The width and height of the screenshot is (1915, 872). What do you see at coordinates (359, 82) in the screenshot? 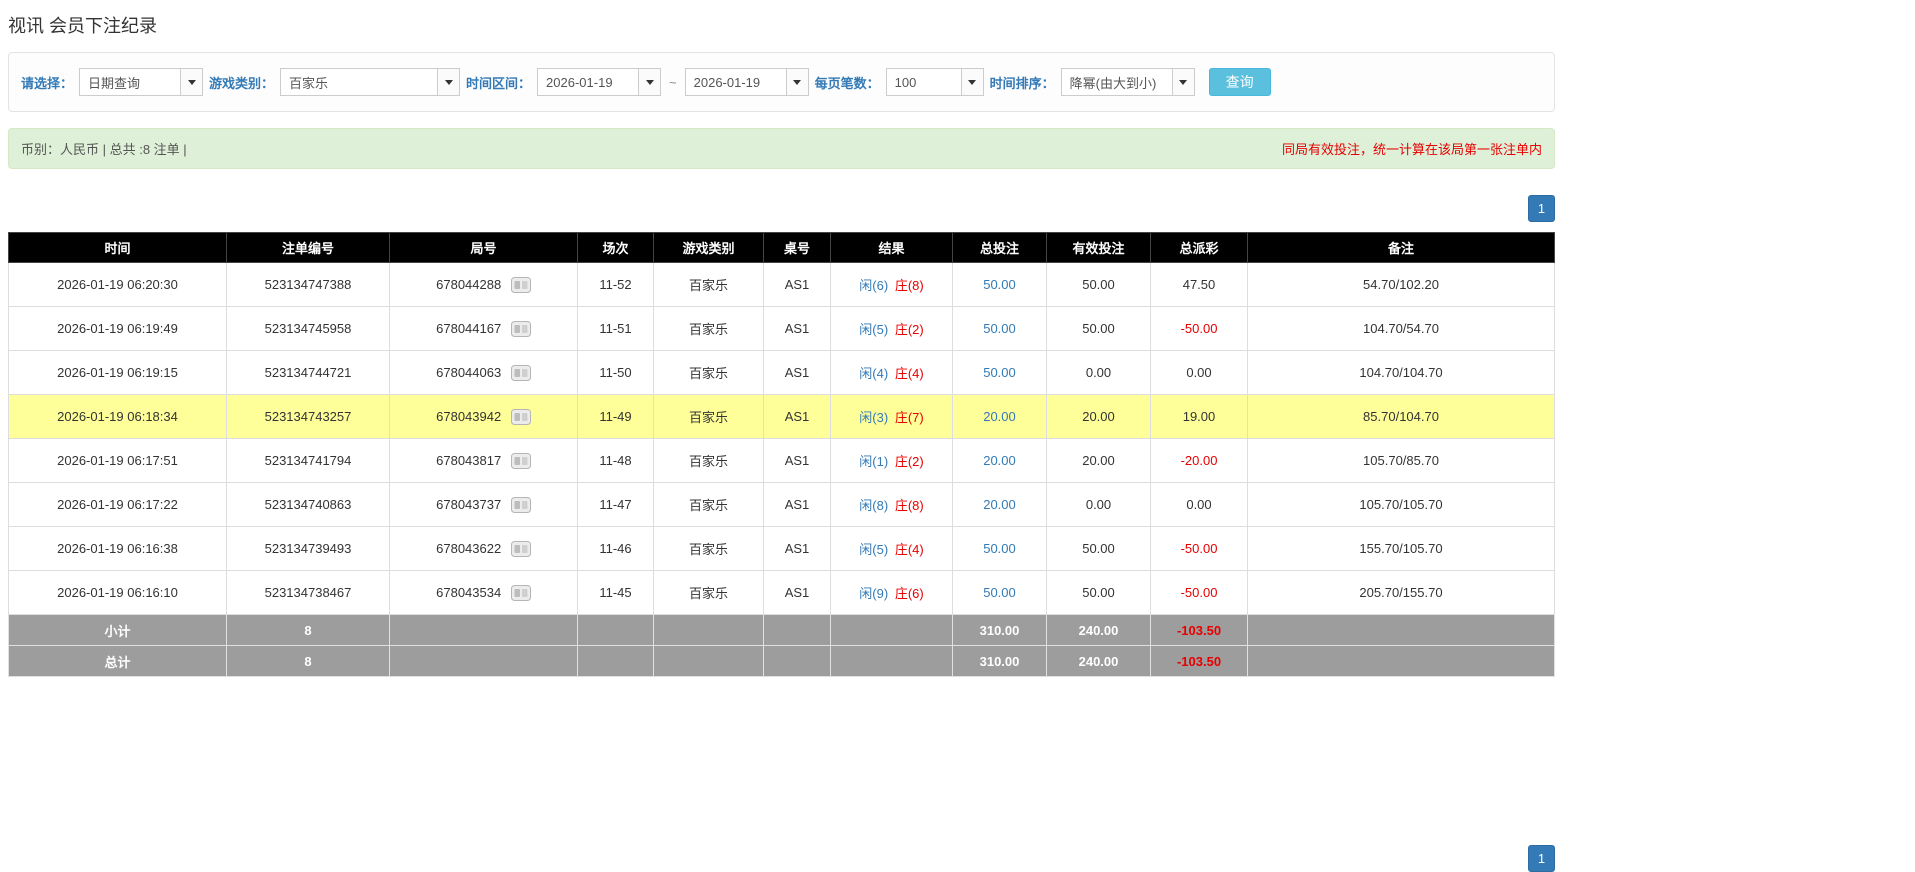
I see `game-type-input` at bounding box center [359, 82].